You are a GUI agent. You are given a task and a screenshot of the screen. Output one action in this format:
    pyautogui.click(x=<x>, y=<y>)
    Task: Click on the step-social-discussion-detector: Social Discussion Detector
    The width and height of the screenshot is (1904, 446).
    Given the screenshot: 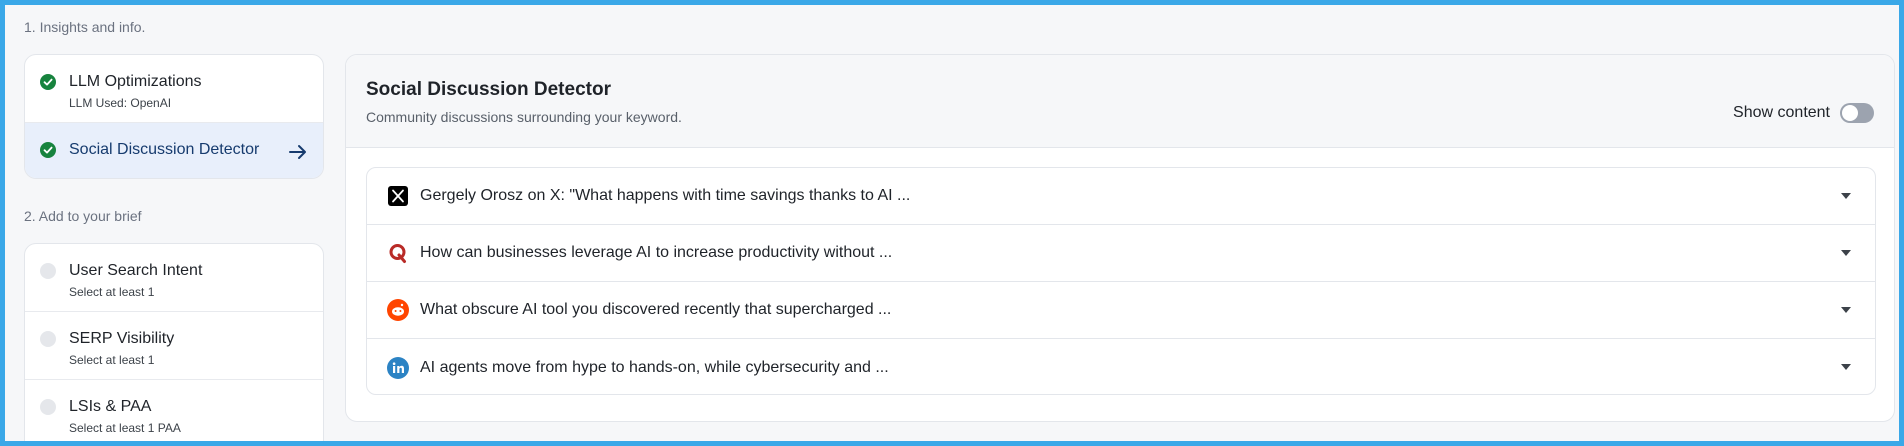 What is the action you would take?
    pyautogui.click(x=174, y=150)
    